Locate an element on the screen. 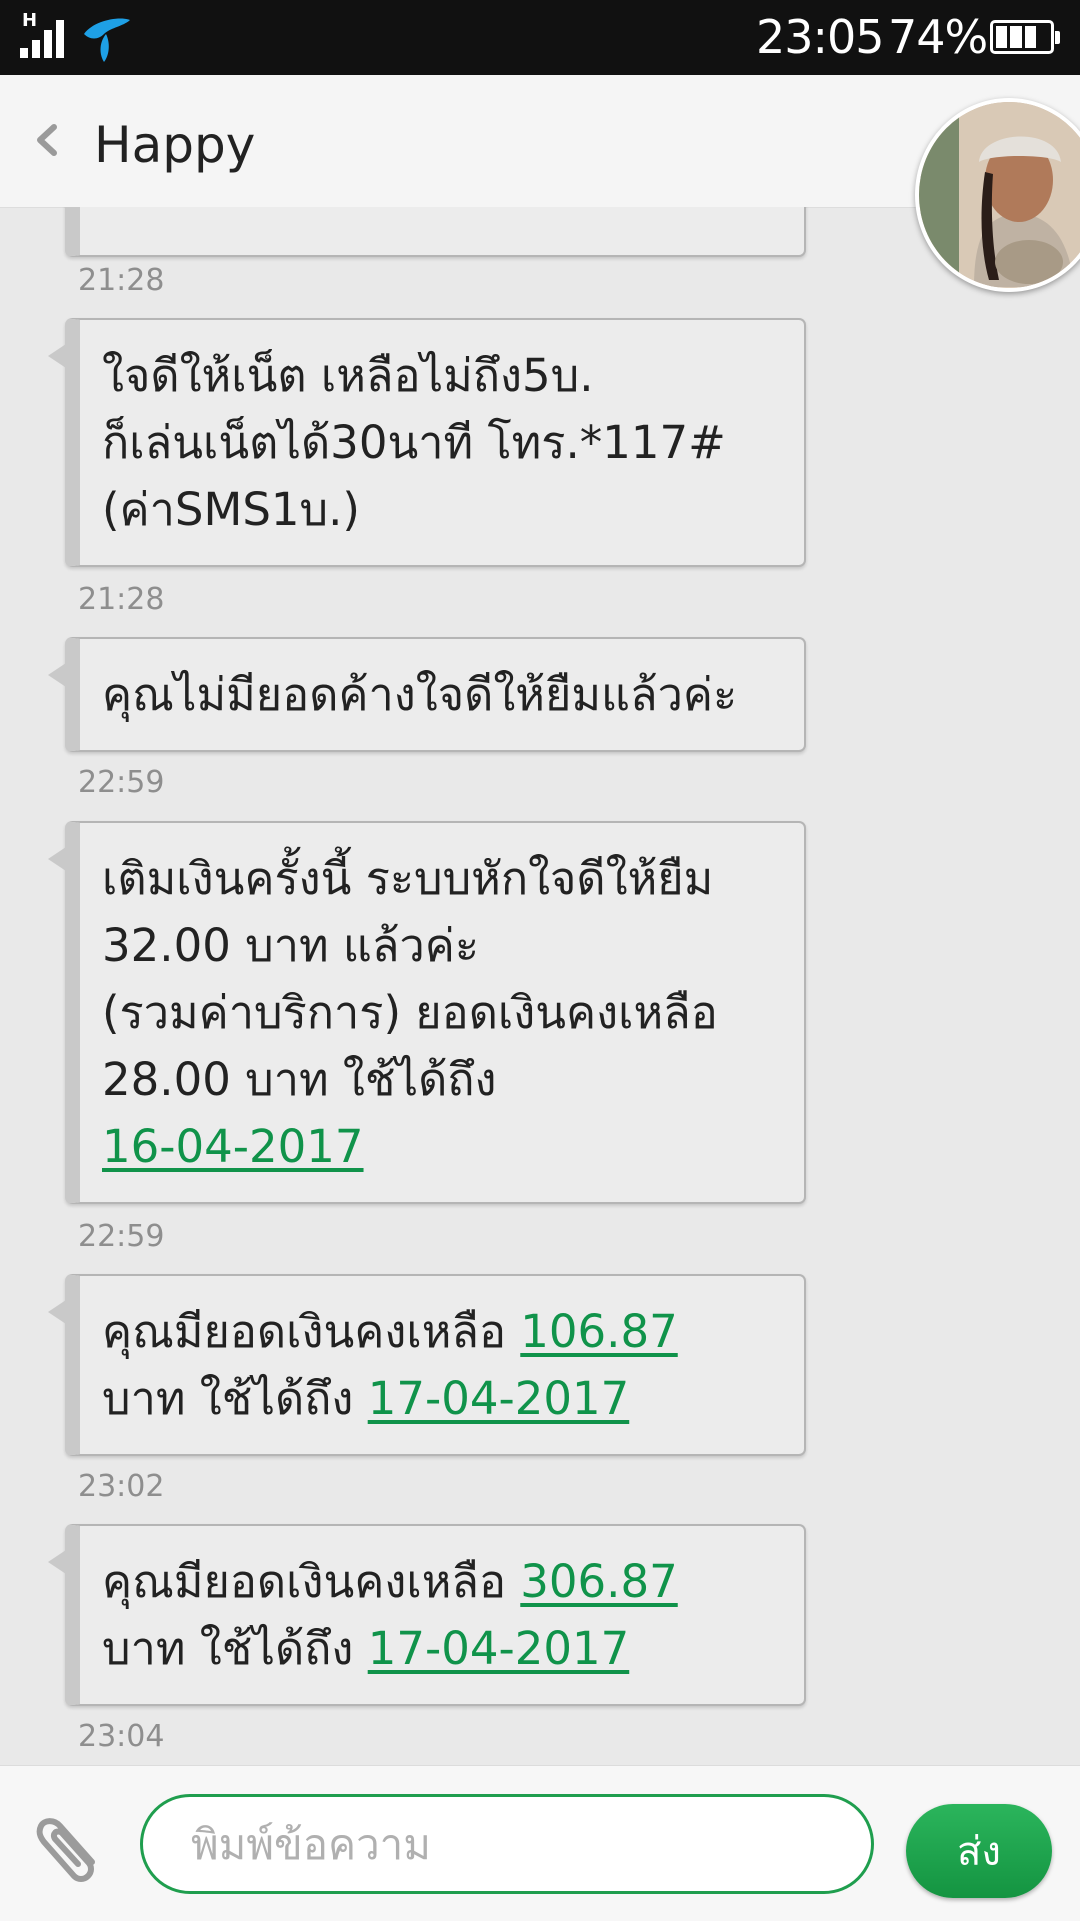 The height and width of the screenshot is (1921, 1080). status-bar: H 23:05 74% is located at coordinates (540, 37).